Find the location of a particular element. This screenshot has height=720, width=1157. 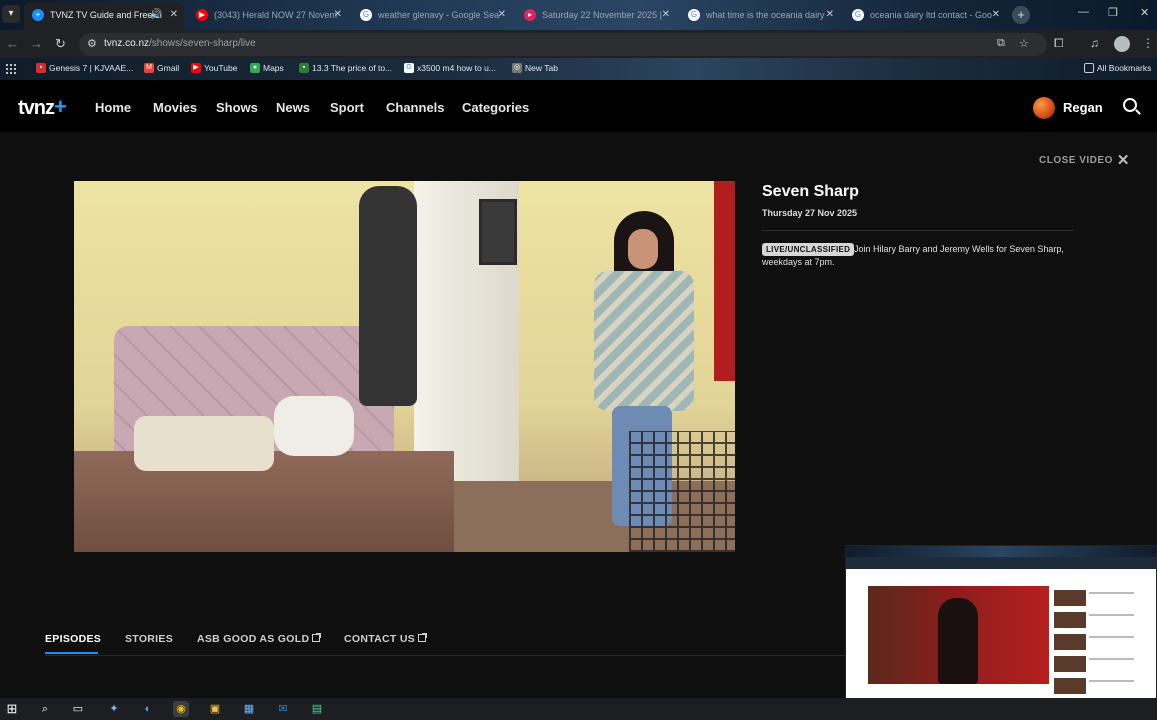

outlook-icon: ✉ is located at coordinates (283, 709).